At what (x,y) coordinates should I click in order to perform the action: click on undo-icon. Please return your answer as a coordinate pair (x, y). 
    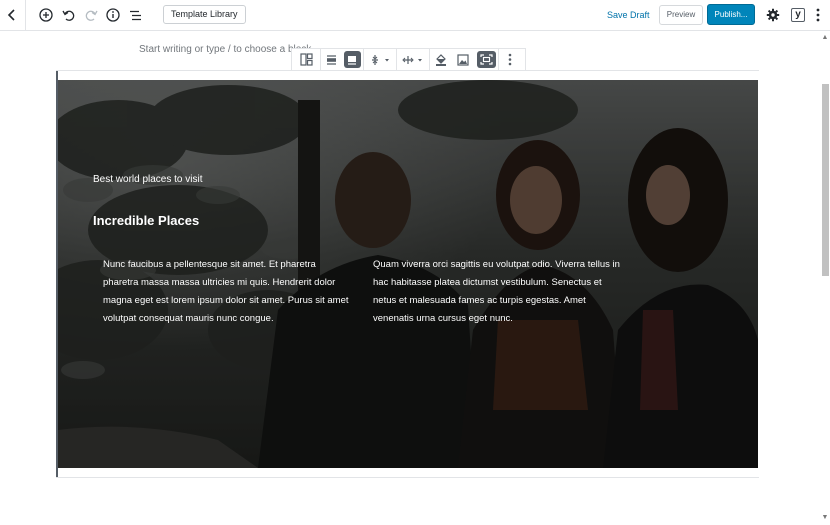
    Looking at the image, I should click on (68, 15).